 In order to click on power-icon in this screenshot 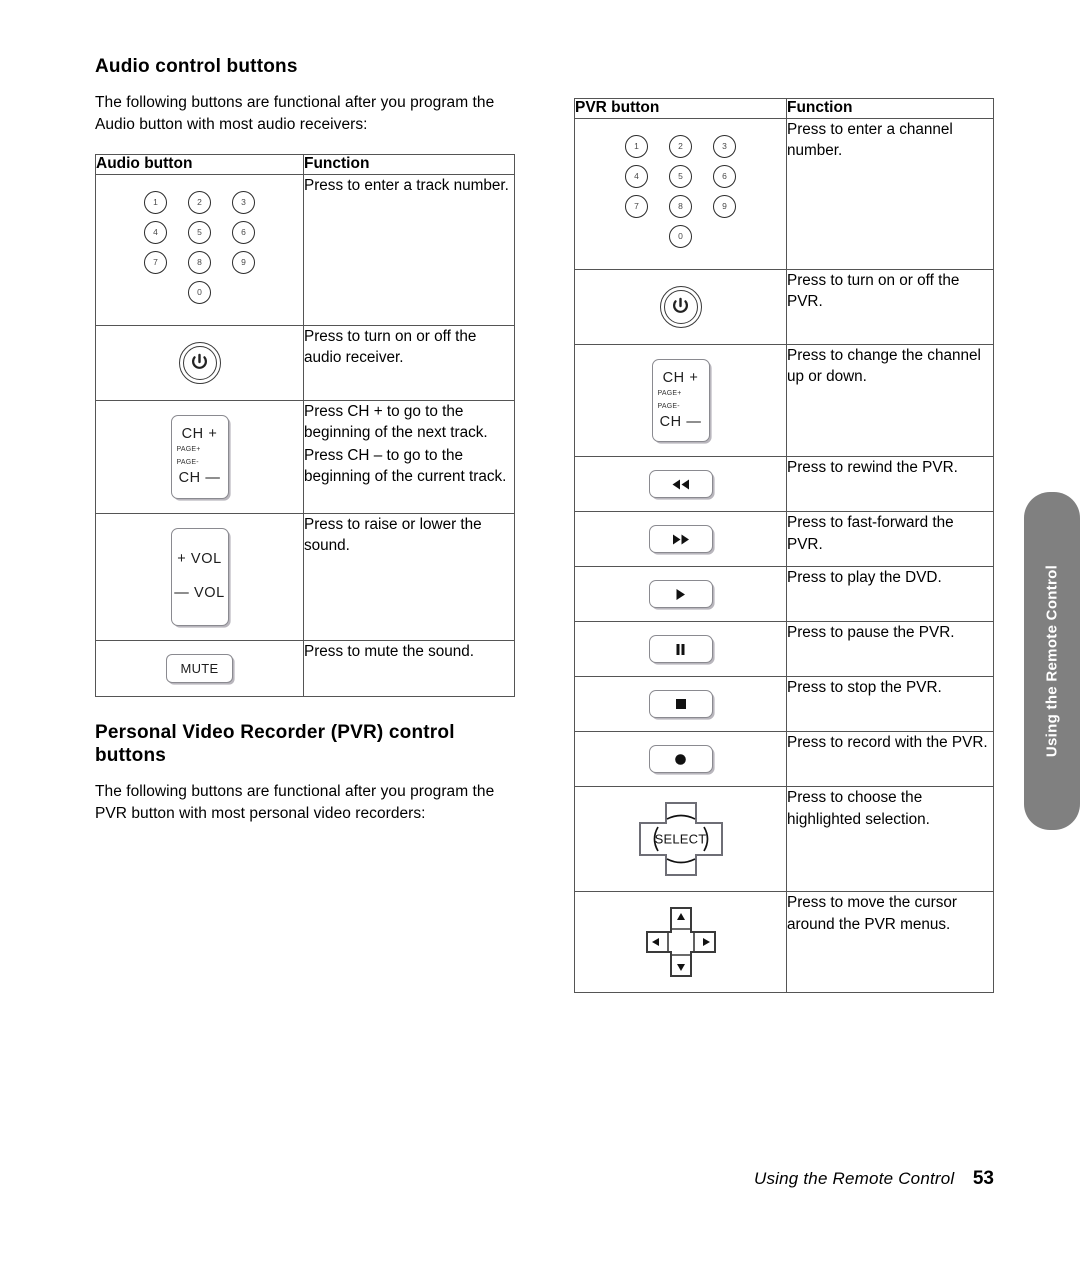, I will do `click(199, 362)`.